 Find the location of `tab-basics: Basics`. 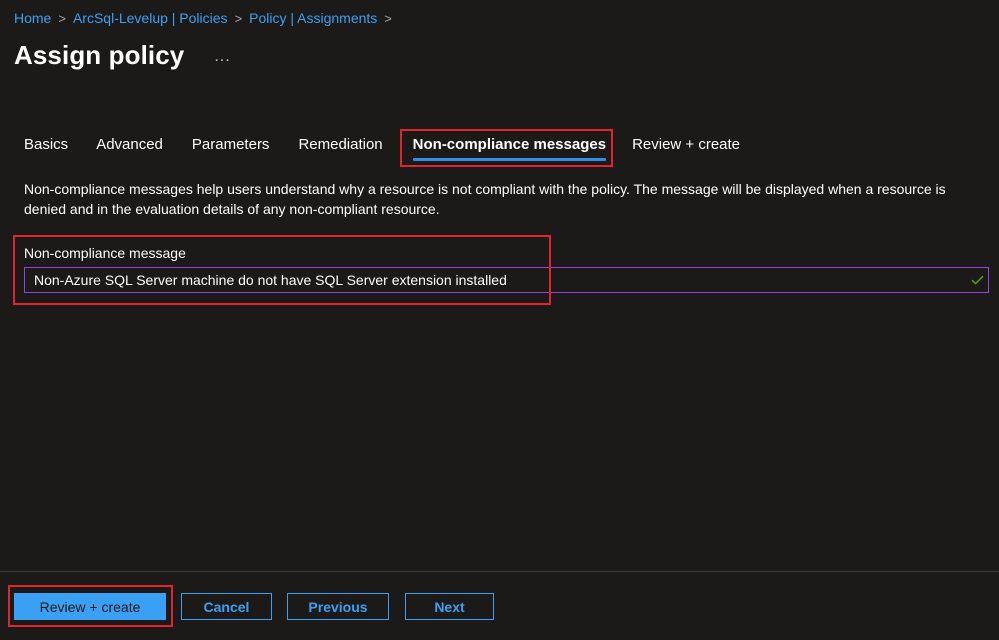

tab-basics: Basics is located at coordinates (46, 148).